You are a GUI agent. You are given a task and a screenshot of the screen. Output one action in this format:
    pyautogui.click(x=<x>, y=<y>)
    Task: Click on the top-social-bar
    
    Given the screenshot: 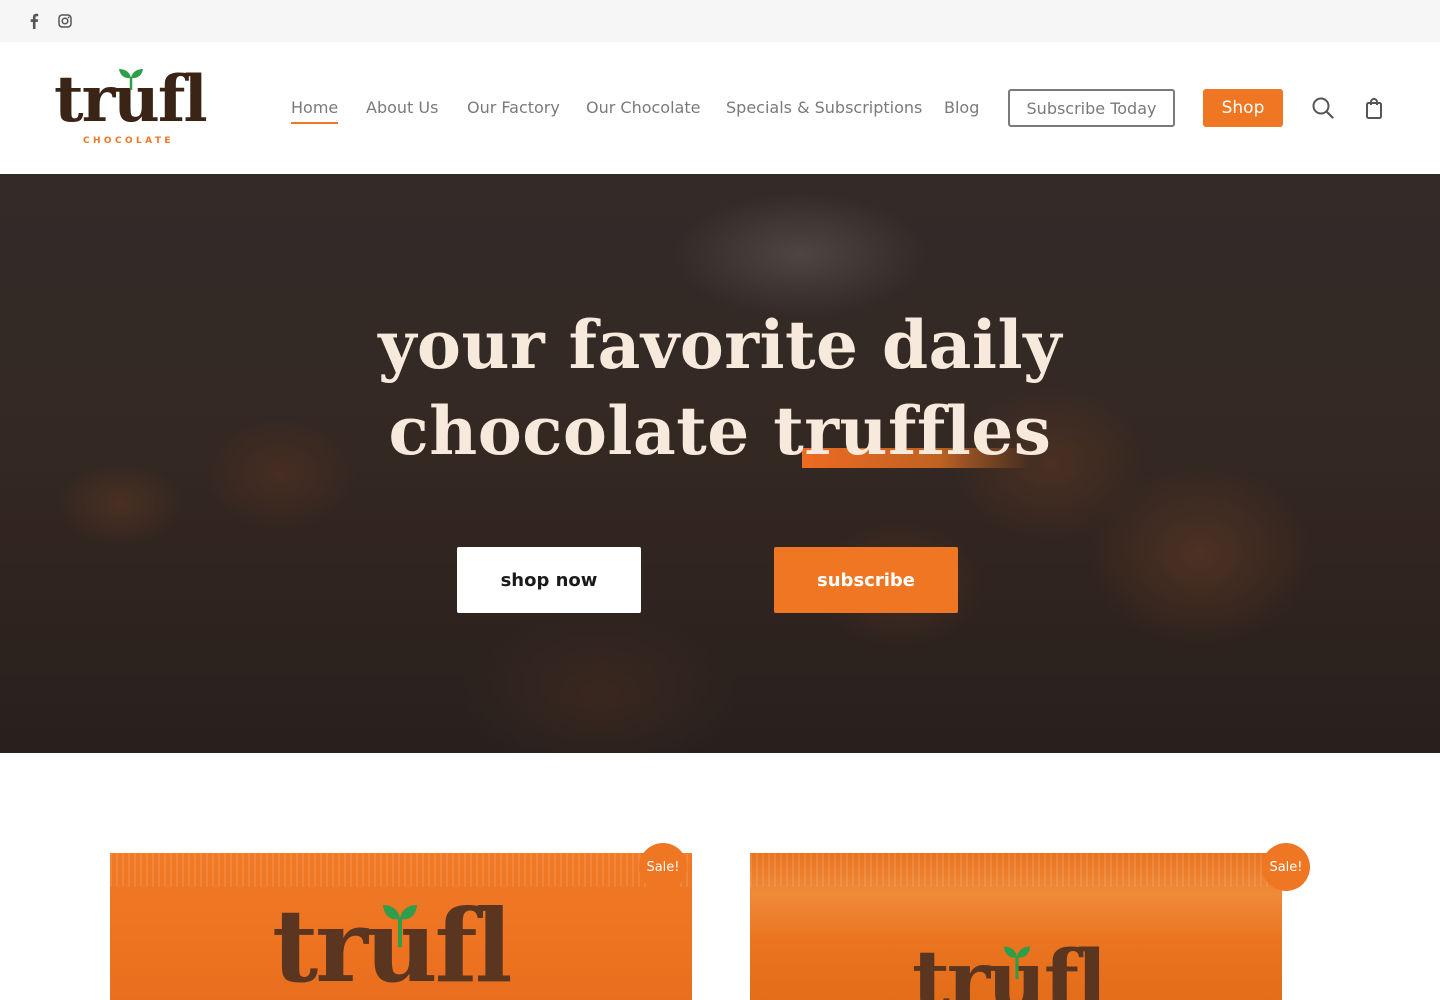 What is the action you would take?
    pyautogui.click(x=720, y=21)
    